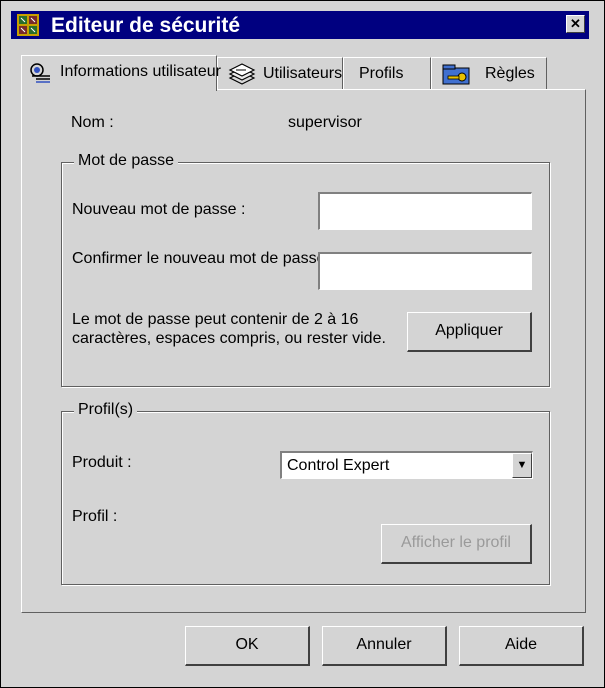 The width and height of the screenshot is (605, 688). Describe the element at coordinates (425, 271) in the screenshot. I see `confirm-password-field` at that location.